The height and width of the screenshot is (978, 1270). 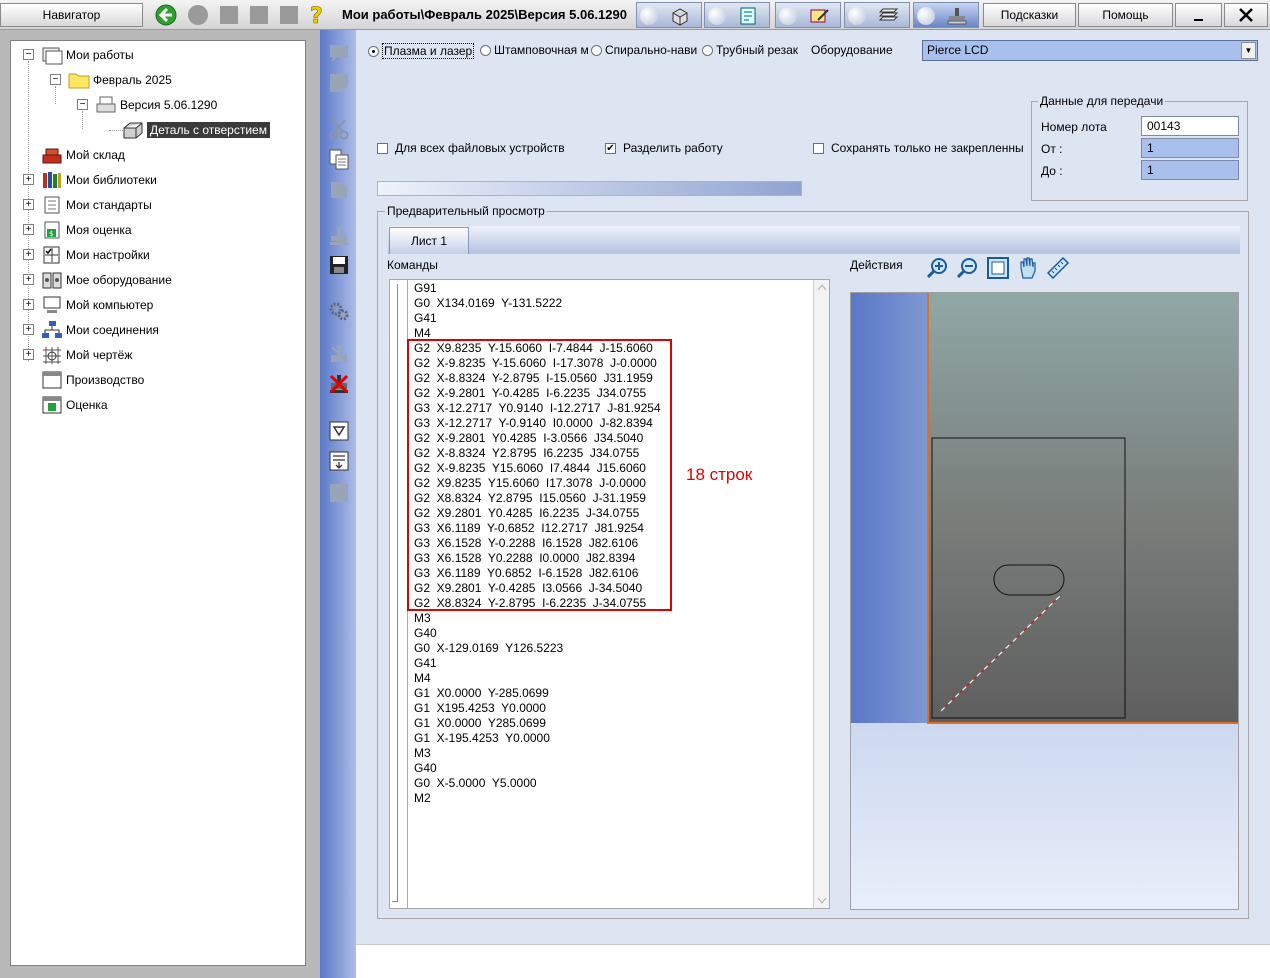 I want to click on command-line: G0 X-129.0169 Y126.5223, so click(x=488, y=648).